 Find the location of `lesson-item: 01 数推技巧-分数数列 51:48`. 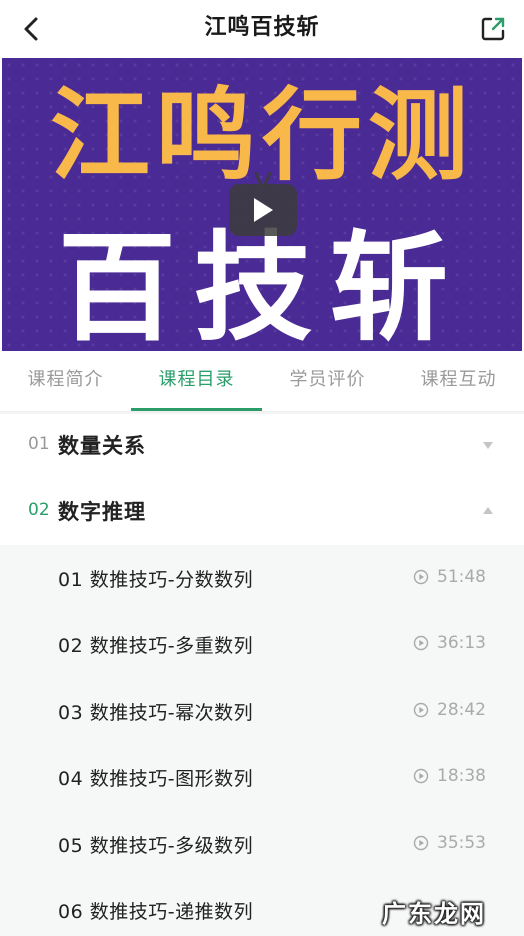

lesson-item: 01 数推技巧-分数数列 51:48 is located at coordinates (262, 578).